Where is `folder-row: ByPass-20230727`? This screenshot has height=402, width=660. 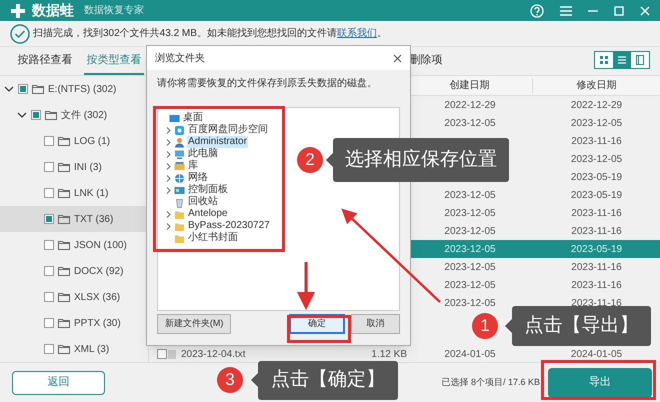
folder-row: ByPass-20230727 is located at coordinates (215, 226).